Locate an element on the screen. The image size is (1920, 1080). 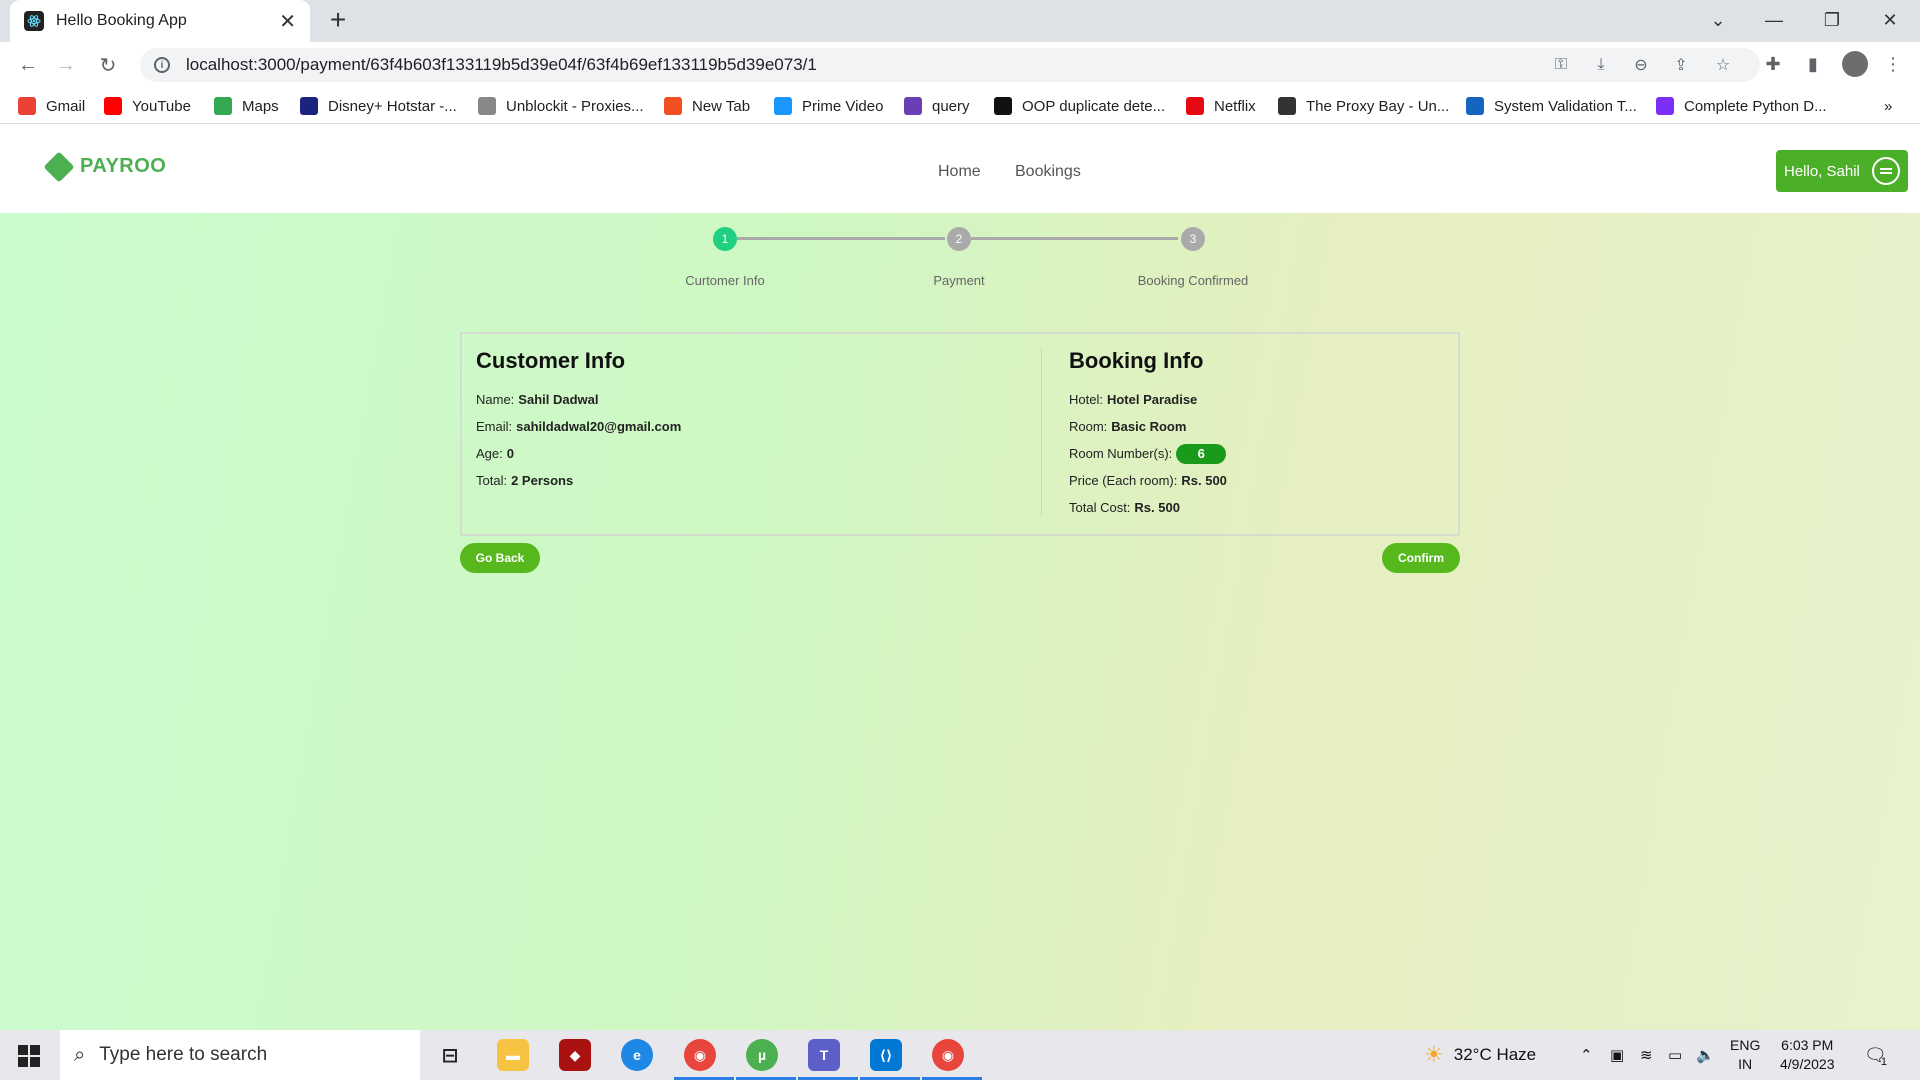
step-3-label: Booking Confirmed is located at coordinates (1193, 280).